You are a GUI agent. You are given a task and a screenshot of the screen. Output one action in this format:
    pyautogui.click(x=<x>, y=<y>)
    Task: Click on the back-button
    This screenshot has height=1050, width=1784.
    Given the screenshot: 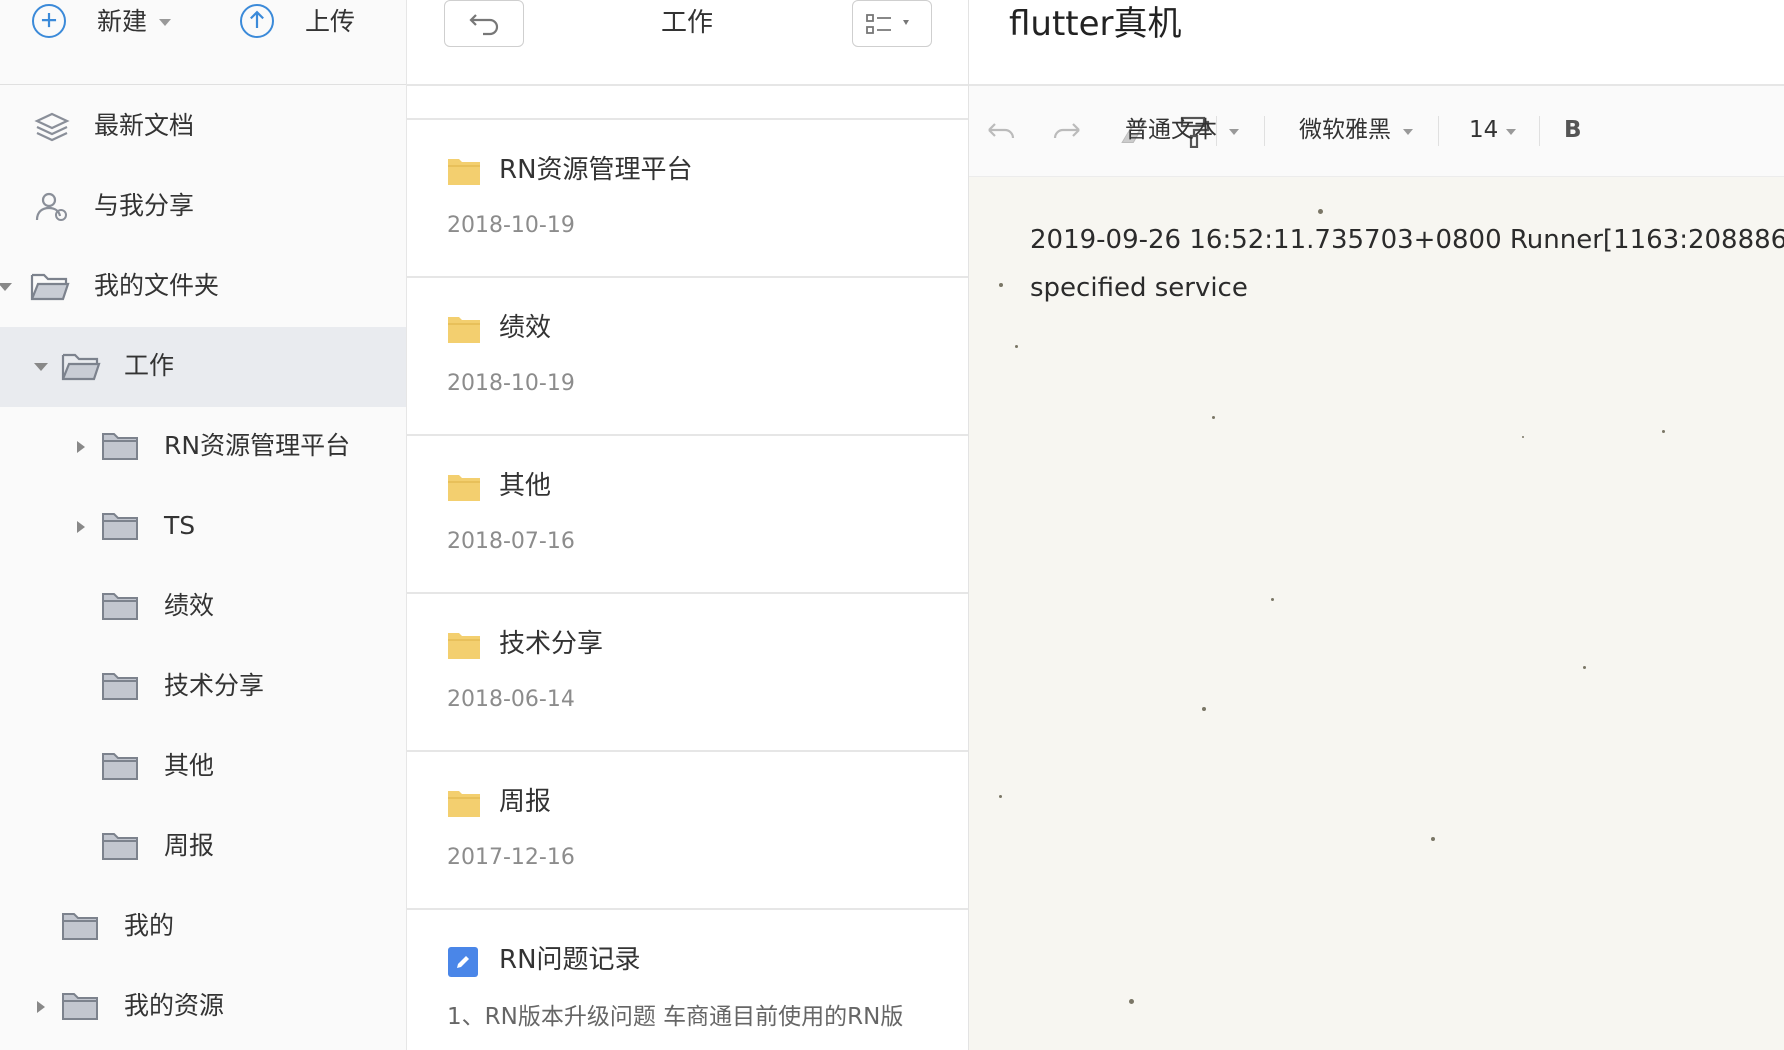 What is the action you would take?
    pyautogui.click(x=484, y=23)
    